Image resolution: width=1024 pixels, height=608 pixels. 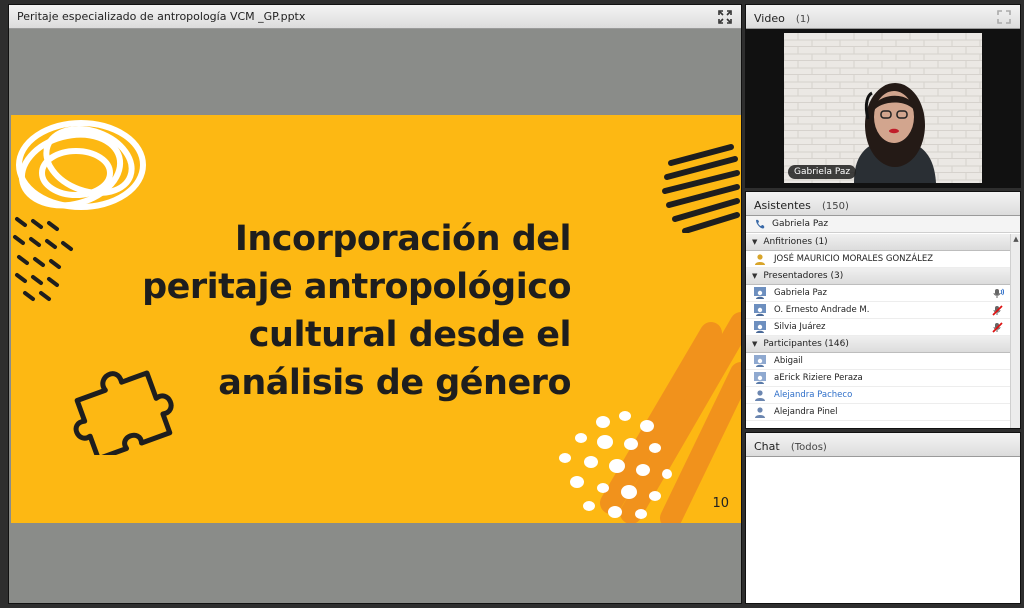 What do you see at coordinates (1015, 331) in the screenshot?
I see `attendee-list-scrollbar: ▲` at bounding box center [1015, 331].